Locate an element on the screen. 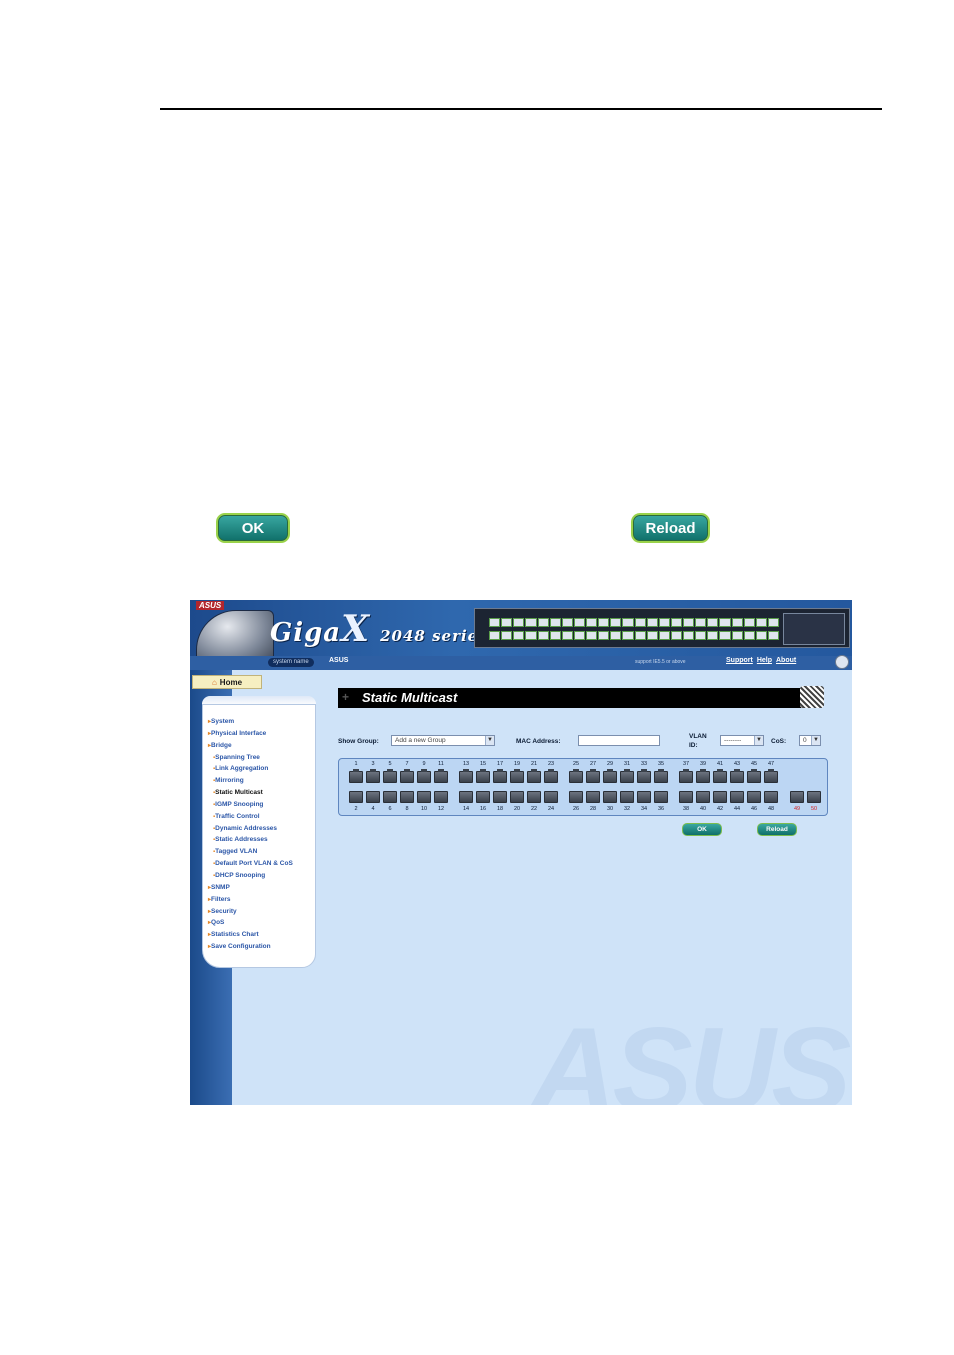  port-number: 48 is located at coordinates (771, 809).